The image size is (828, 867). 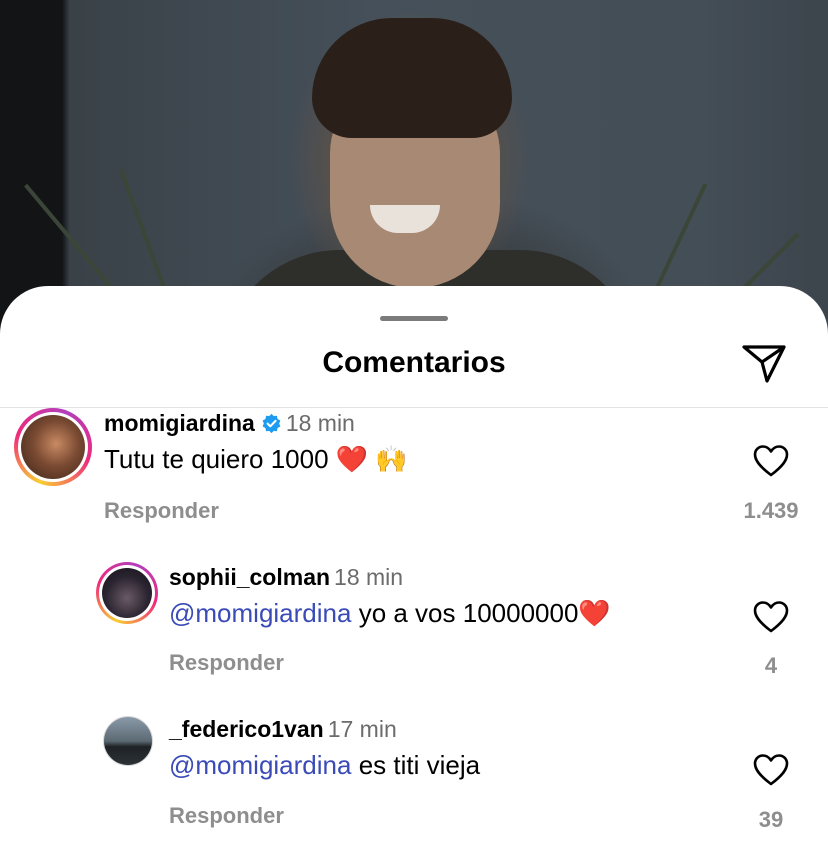 I want to click on comment-text: @momigiardina es titi vieja, so click(x=324, y=765).